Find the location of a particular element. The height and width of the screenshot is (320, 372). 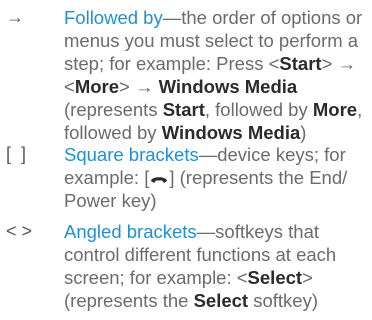

end-power-key-icon is located at coordinates (159, 175).